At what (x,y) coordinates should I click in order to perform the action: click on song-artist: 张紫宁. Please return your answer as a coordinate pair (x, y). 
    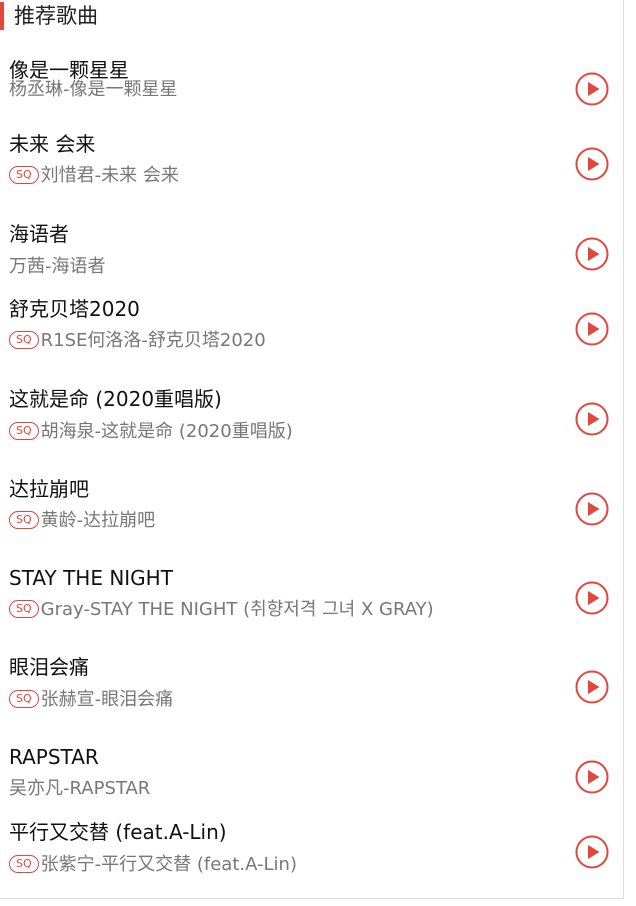
    Looking at the image, I should click on (67, 864).